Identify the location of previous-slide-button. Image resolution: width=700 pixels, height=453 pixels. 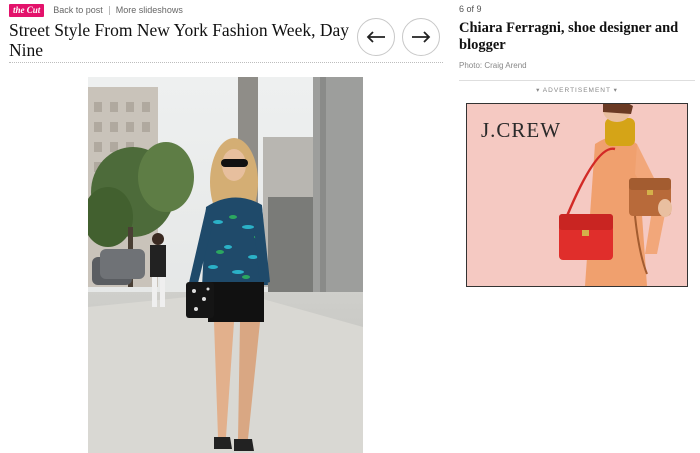
(376, 37).